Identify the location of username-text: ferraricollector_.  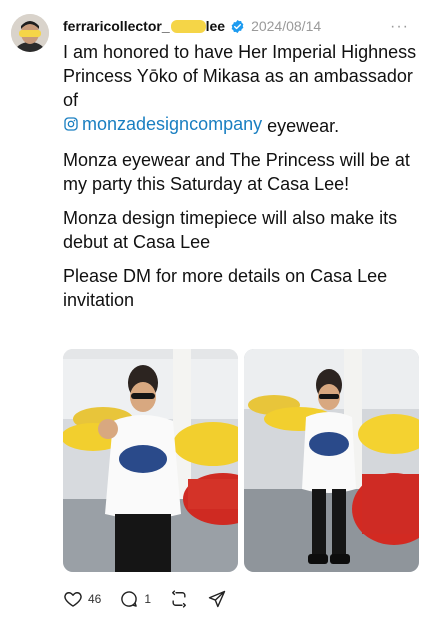
(116, 26).